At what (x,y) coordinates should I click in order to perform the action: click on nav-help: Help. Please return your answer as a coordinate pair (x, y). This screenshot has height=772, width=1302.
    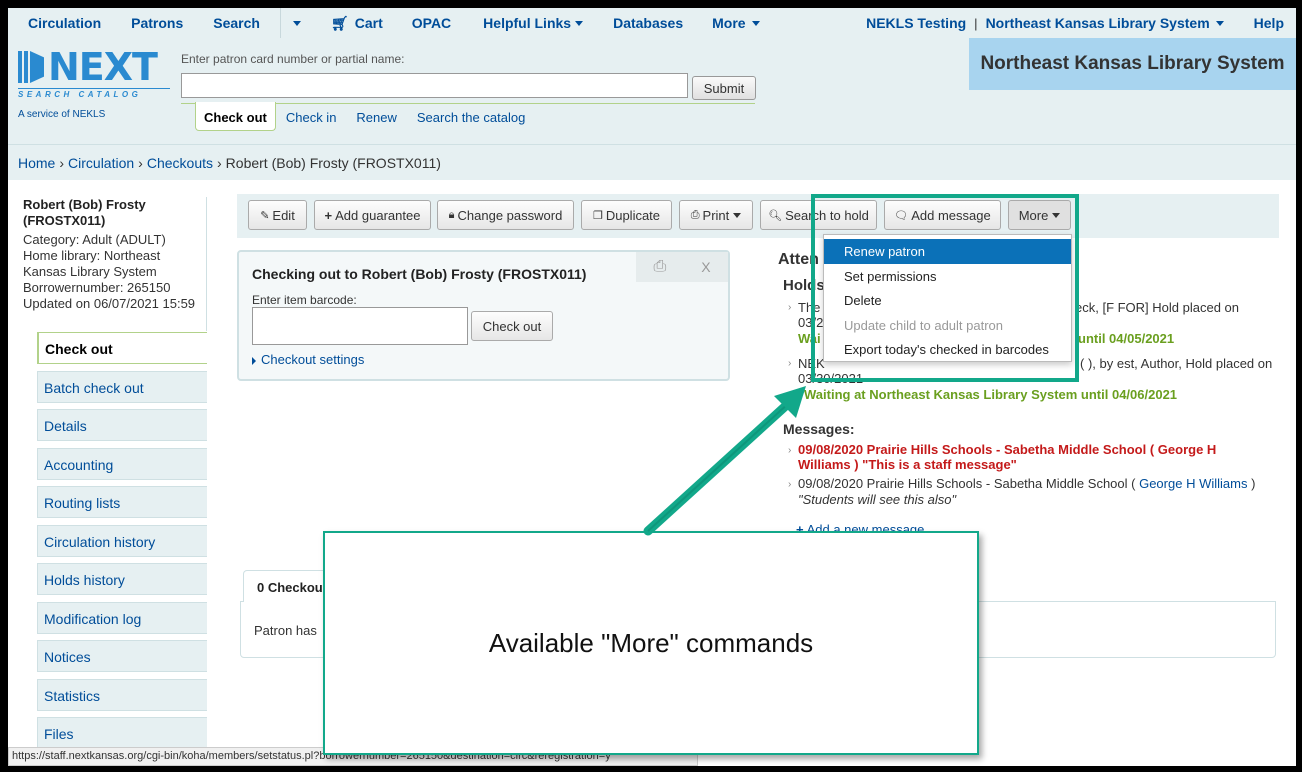
    Looking at the image, I should click on (1254, 23).